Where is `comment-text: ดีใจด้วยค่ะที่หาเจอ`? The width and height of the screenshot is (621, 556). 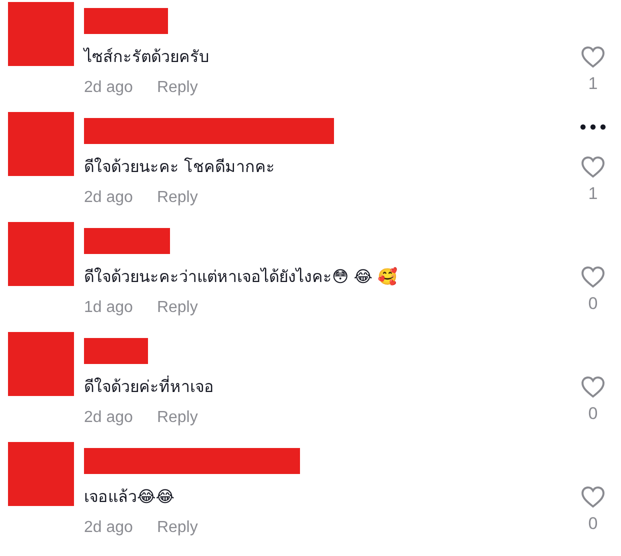
comment-text: ดีใจด้วยค่ะที่หาเจอ is located at coordinates (149, 386).